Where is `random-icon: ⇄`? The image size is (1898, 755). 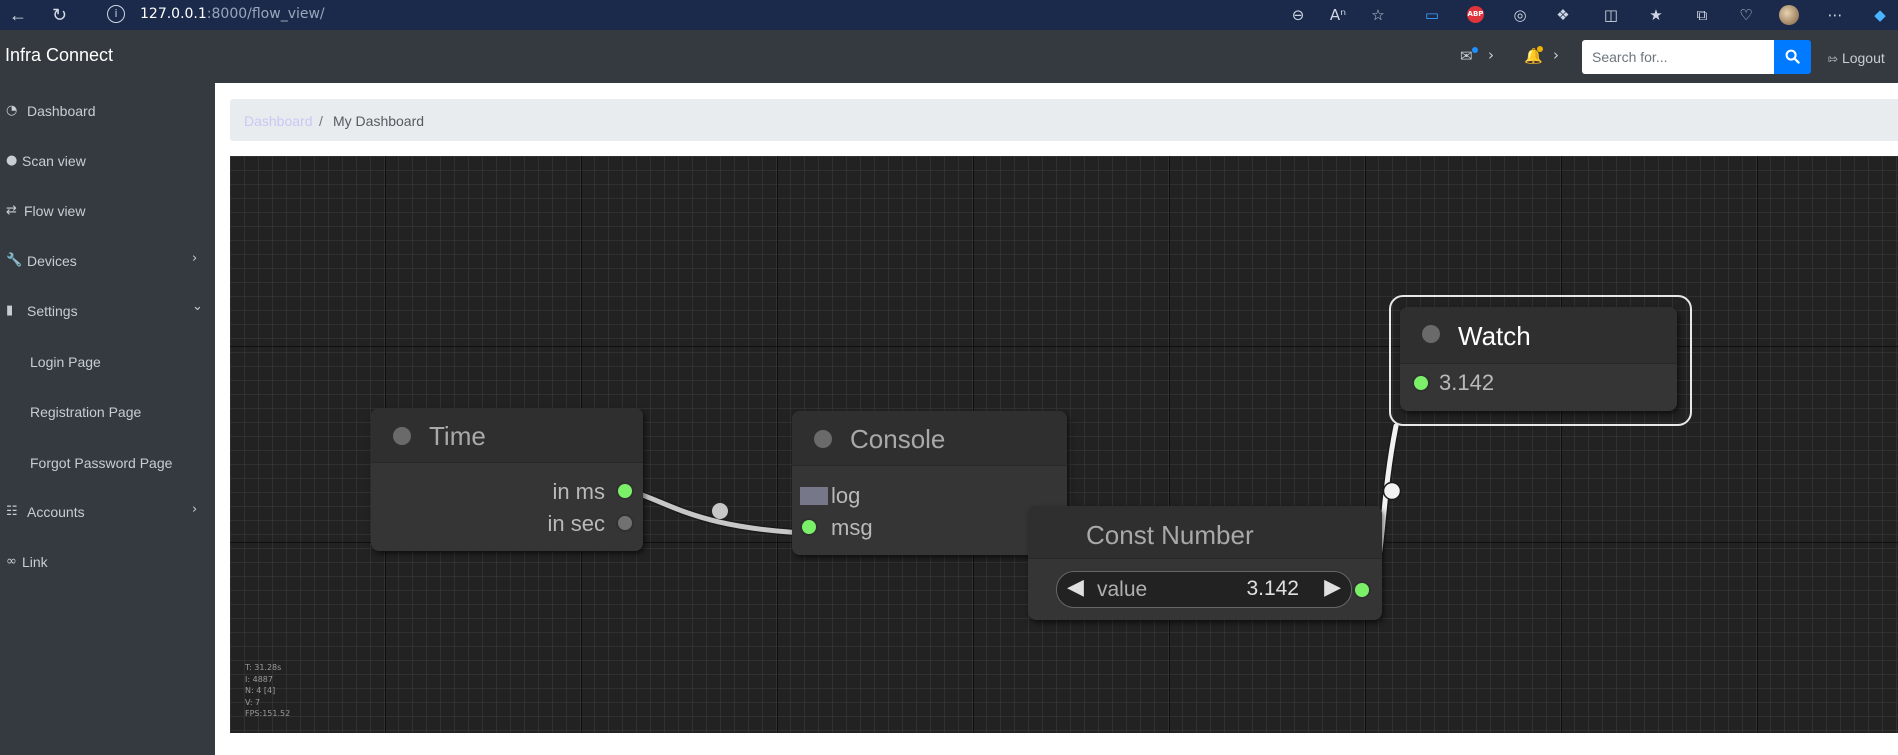
random-icon: ⇄ is located at coordinates (11, 210).